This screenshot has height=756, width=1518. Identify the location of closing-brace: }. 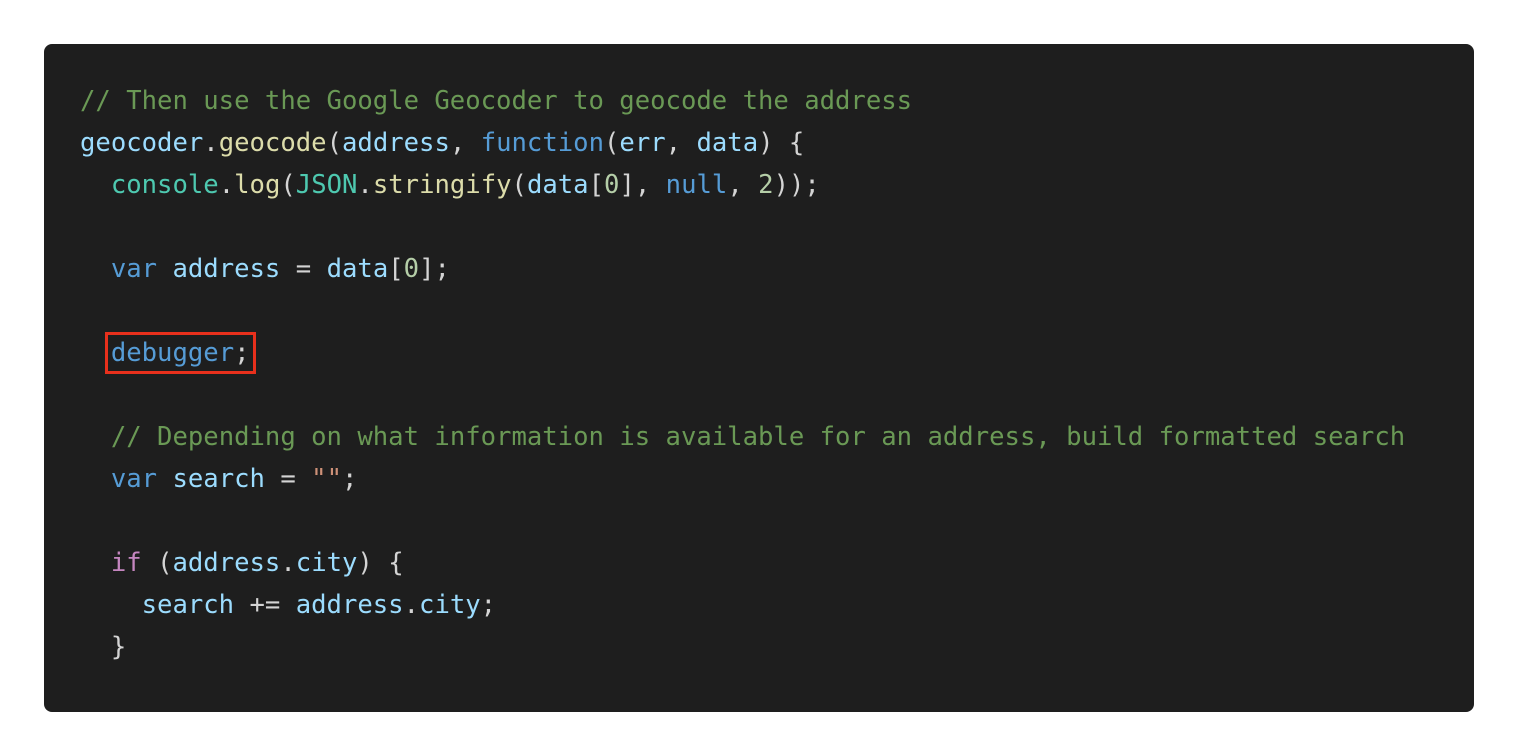
(118, 647).